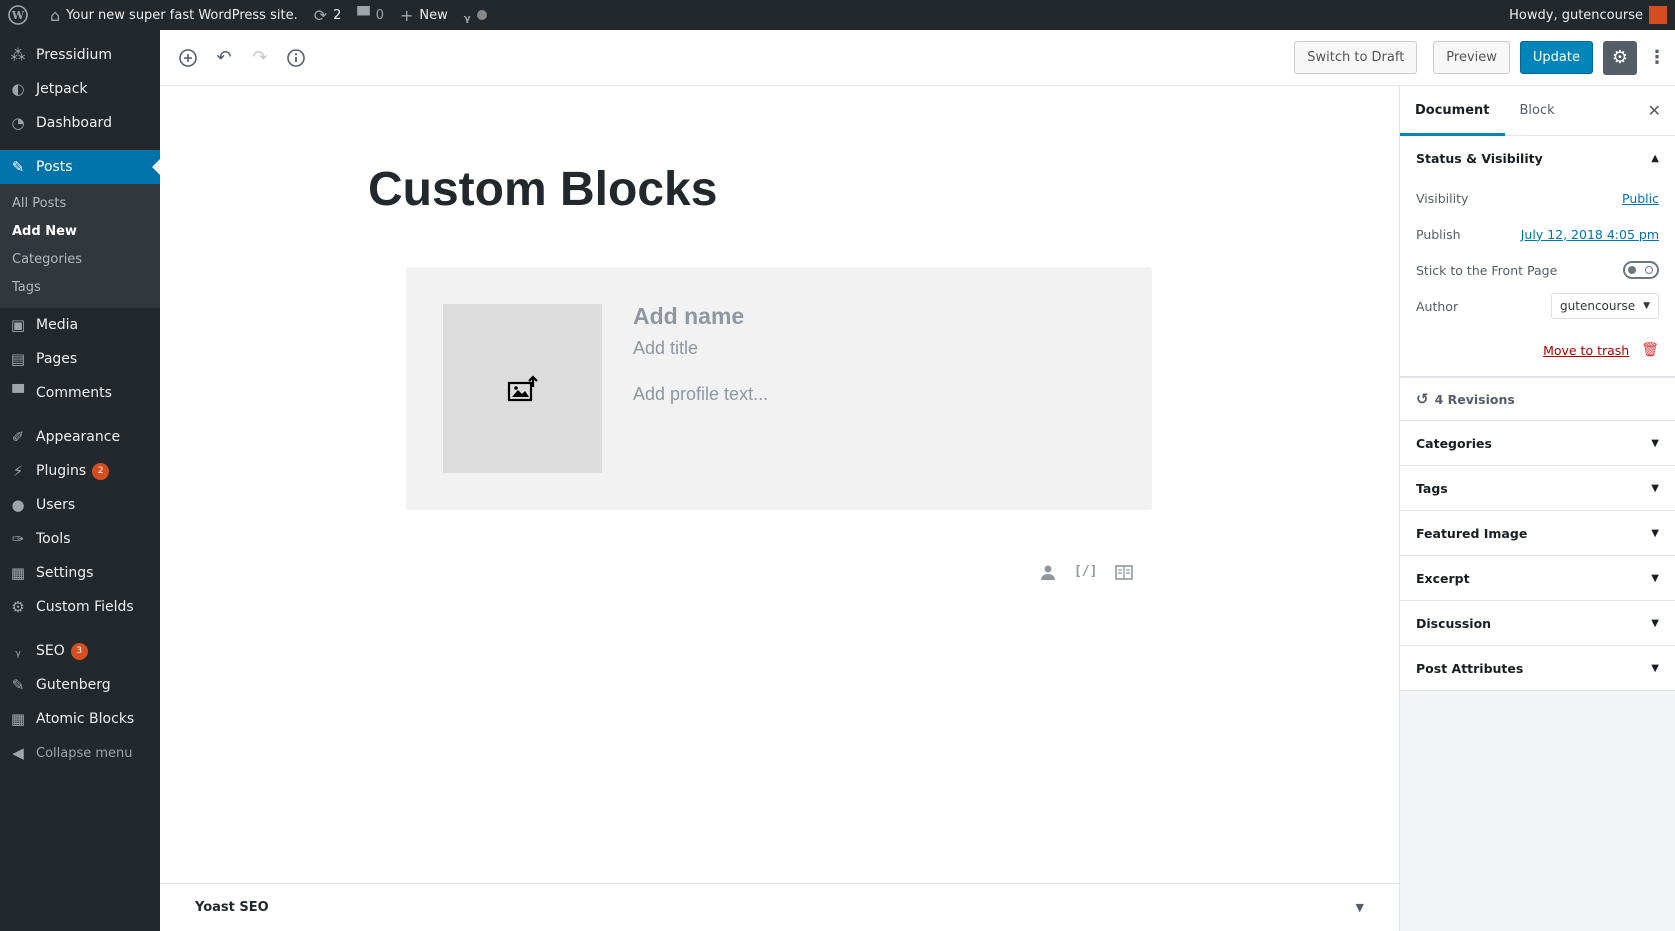  I want to click on trash-row: Move to trash 🗑, so click(1537, 350).